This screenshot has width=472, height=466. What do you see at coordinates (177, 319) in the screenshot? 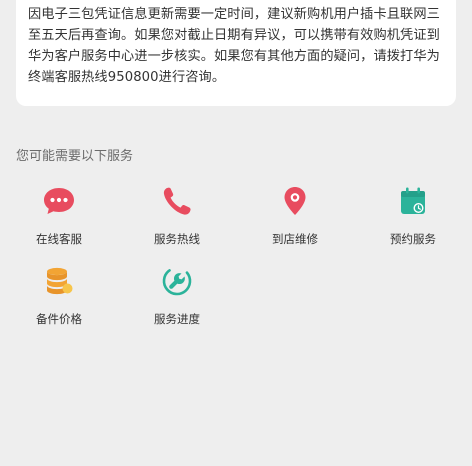
I see `service-label: 服务进度` at bounding box center [177, 319].